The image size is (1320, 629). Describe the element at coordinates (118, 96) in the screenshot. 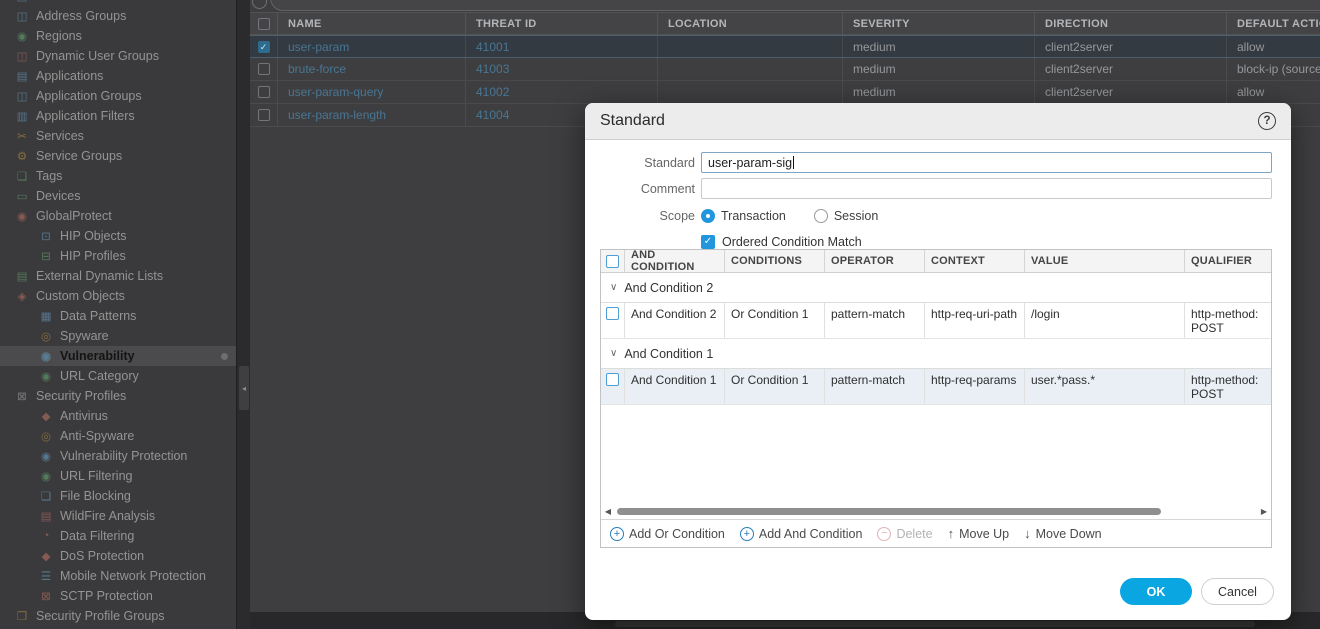

I see `sidebar-item-application-groups: ◫ Application Groups` at that location.